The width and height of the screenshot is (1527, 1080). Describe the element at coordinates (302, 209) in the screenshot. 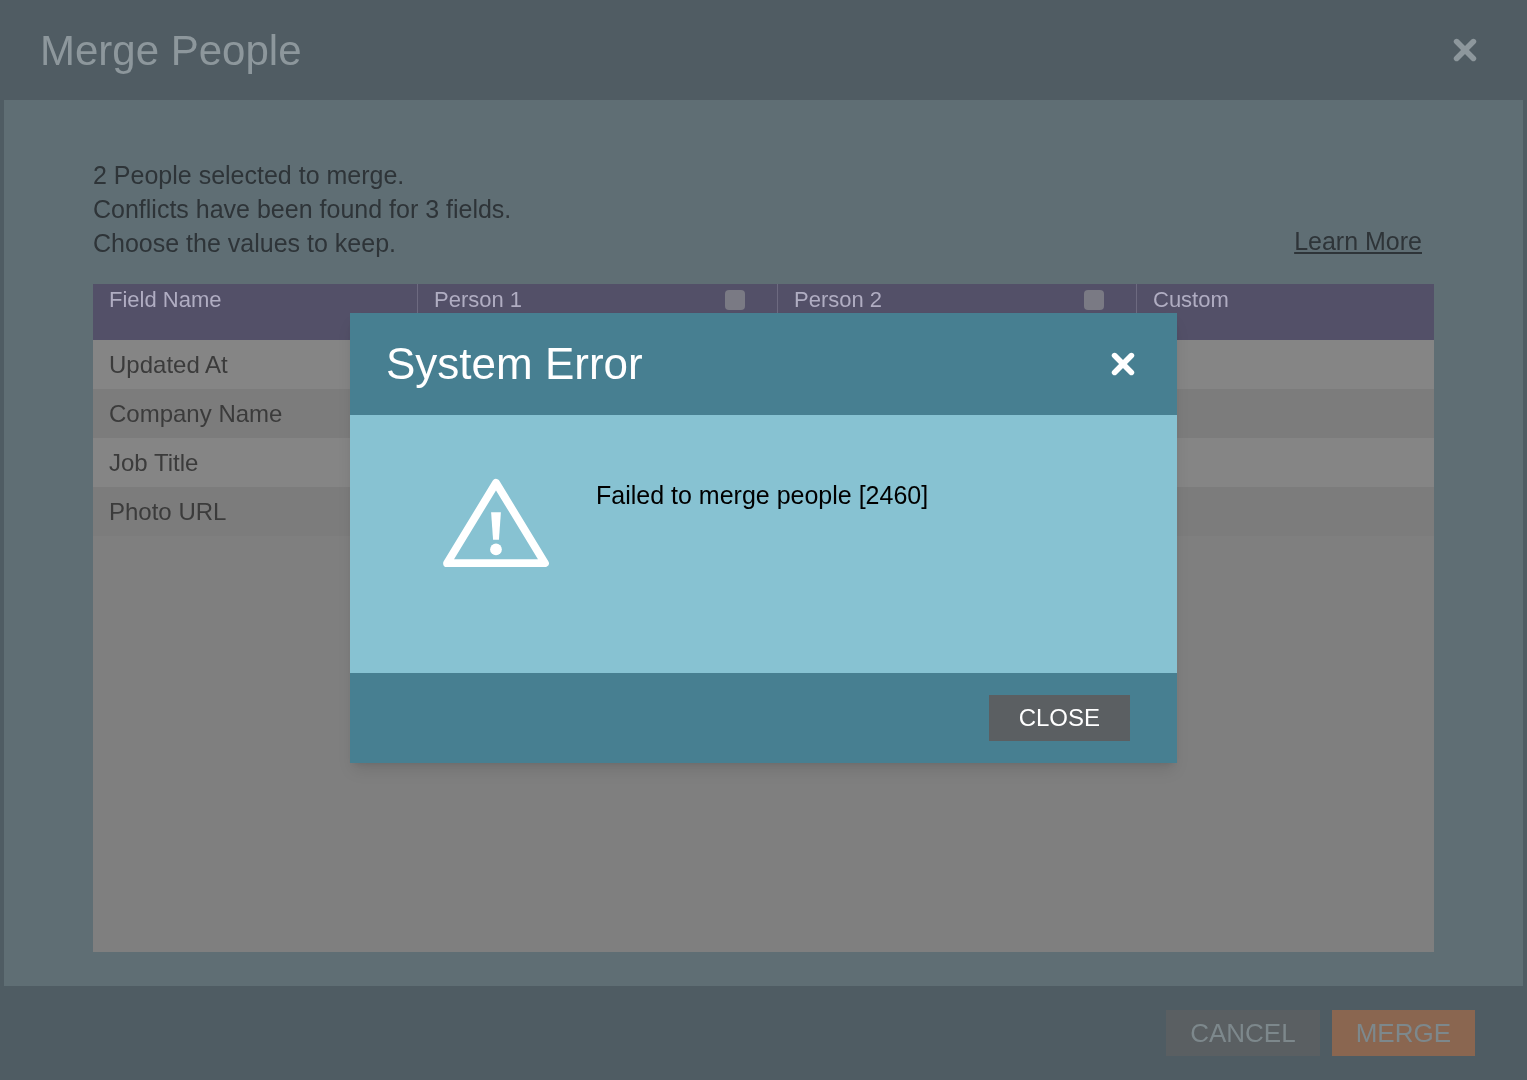

I see `intro-text: Conflicts have been found for 3 fields.` at that location.